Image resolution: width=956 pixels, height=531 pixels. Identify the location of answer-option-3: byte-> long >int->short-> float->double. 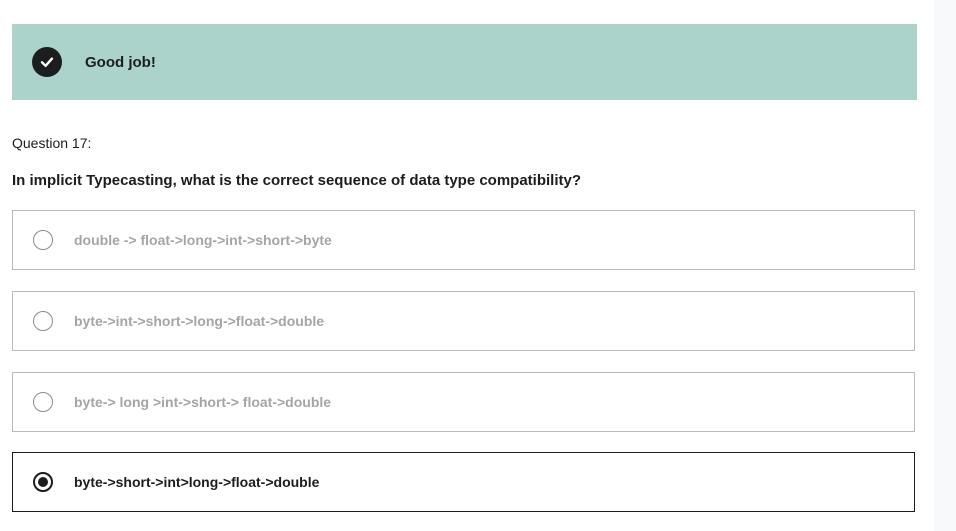
(463, 402).